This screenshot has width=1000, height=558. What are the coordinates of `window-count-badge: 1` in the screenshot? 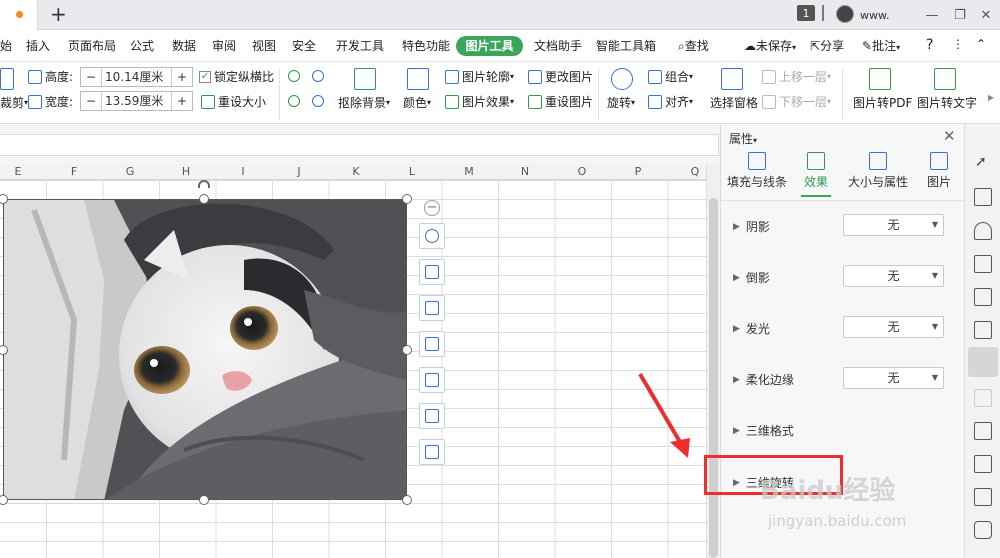 It's located at (806, 13).